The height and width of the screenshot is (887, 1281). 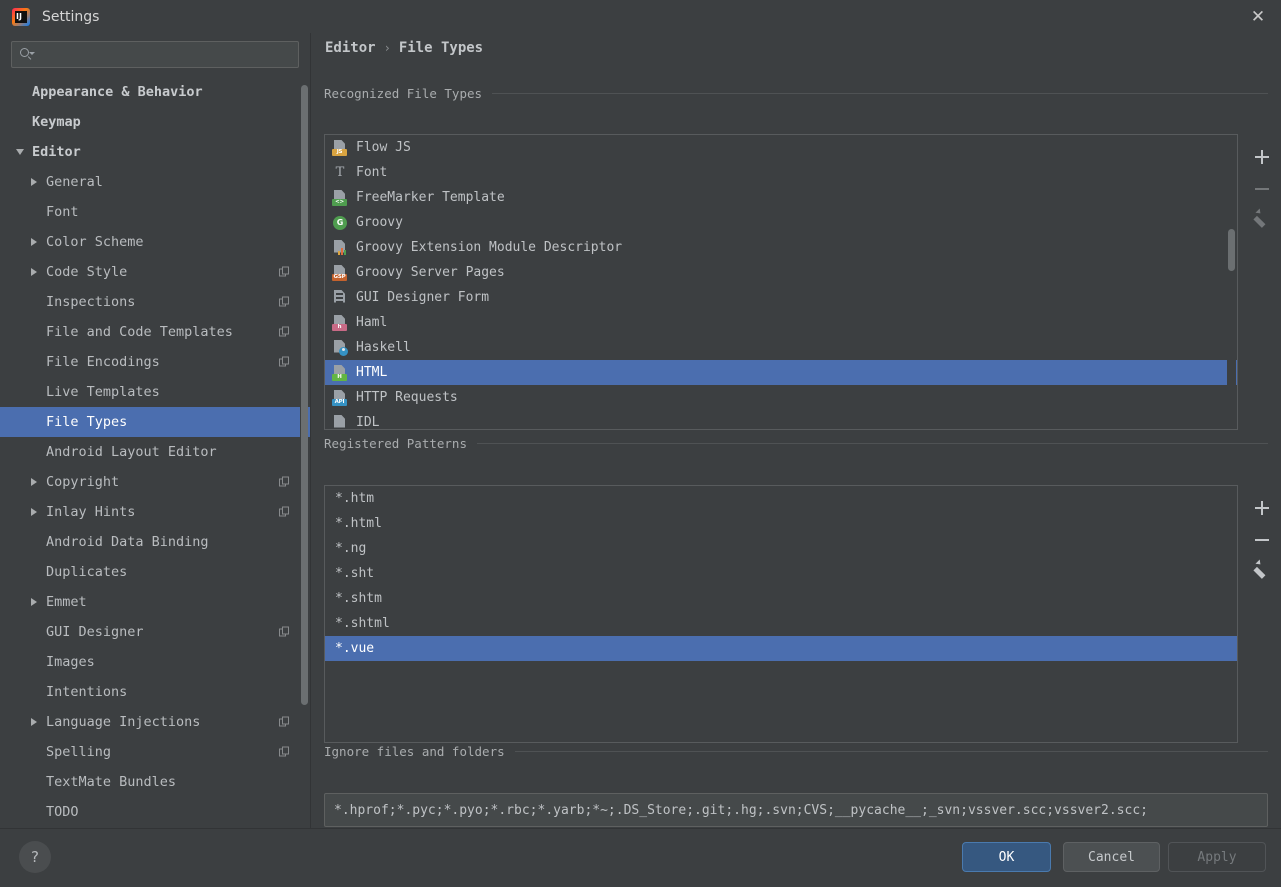 What do you see at coordinates (1255, 150) in the screenshot?
I see `add-file-type-button` at bounding box center [1255, 150].